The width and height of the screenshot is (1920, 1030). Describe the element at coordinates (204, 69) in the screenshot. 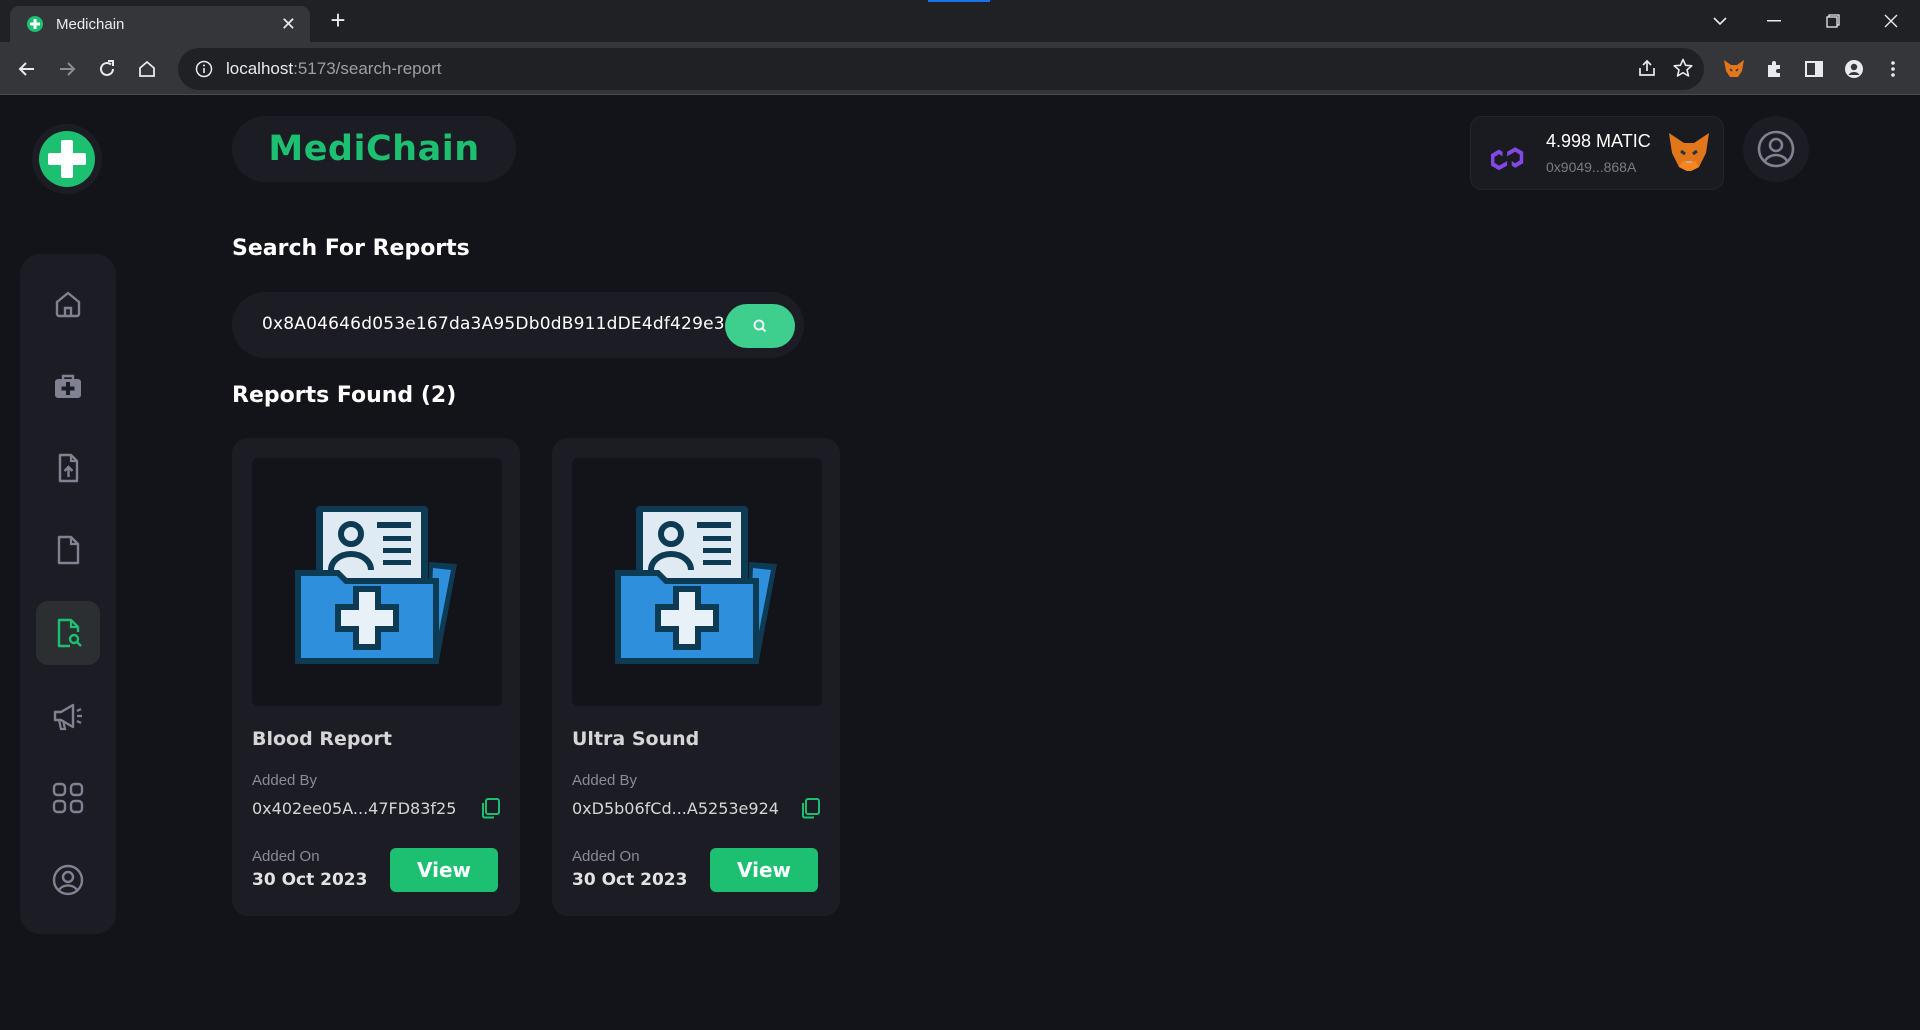

I see `site-info-icon` at that location.